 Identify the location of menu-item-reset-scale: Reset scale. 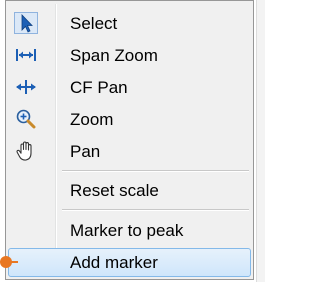
(129, 190).